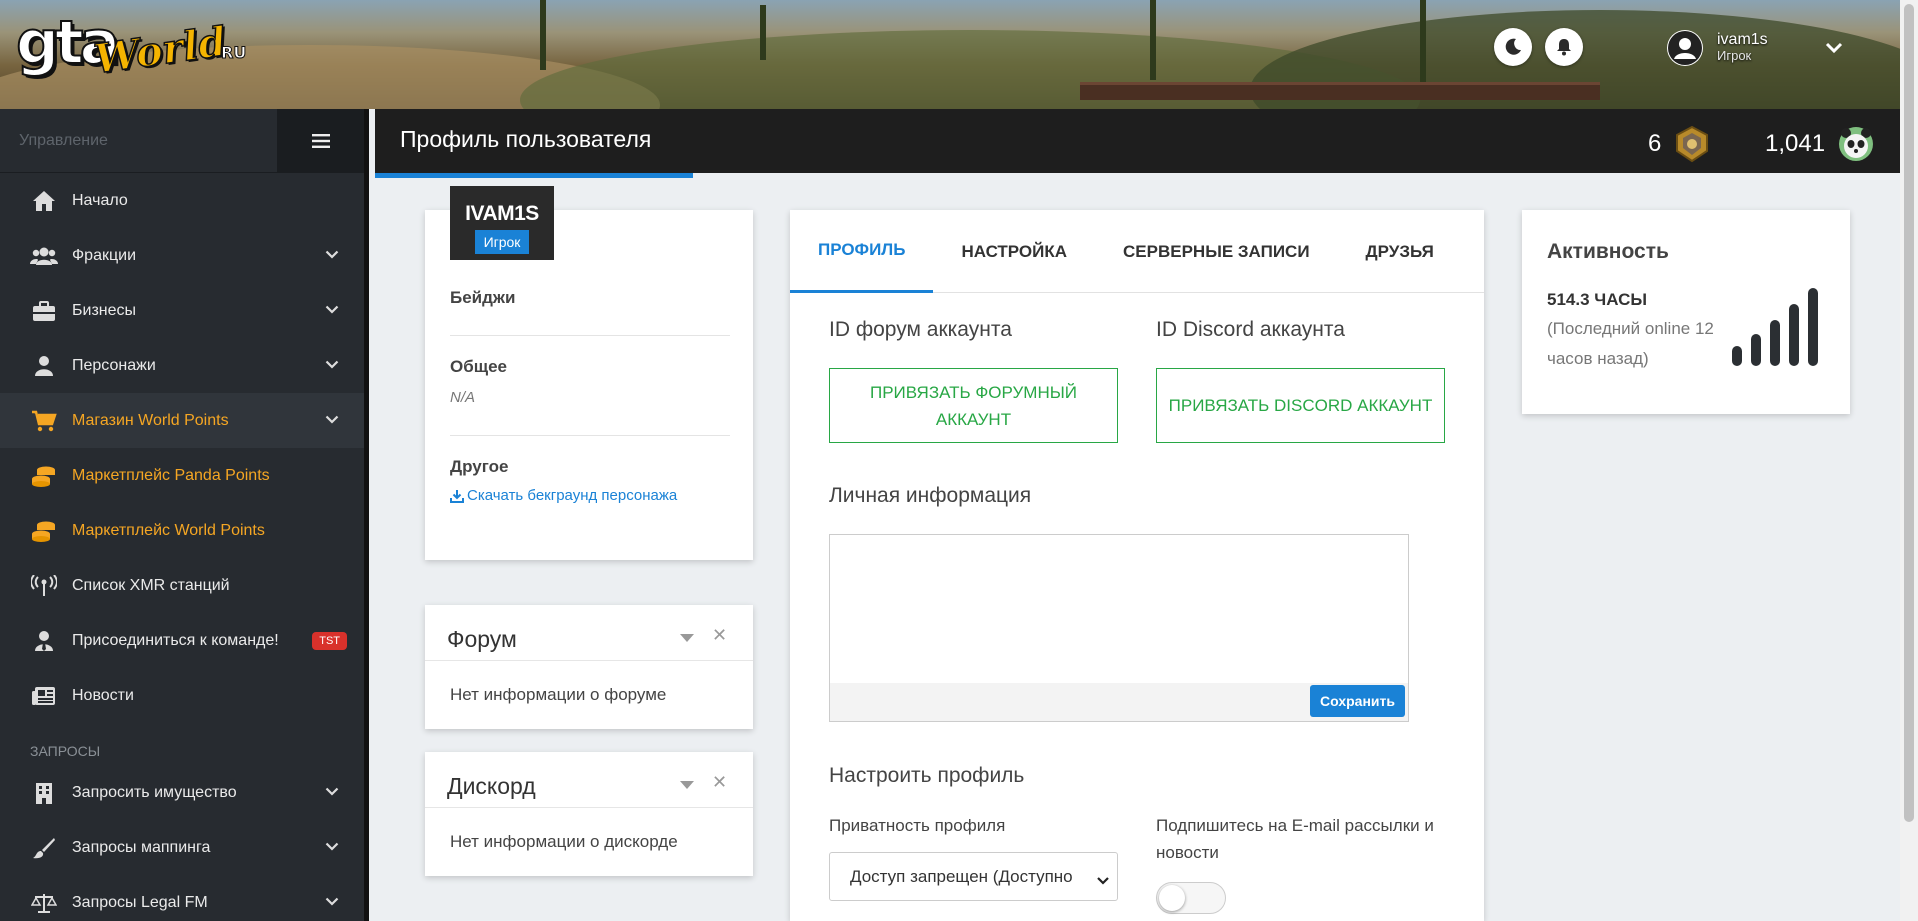  I want to click on general-value: N/A, so click(463, 397).